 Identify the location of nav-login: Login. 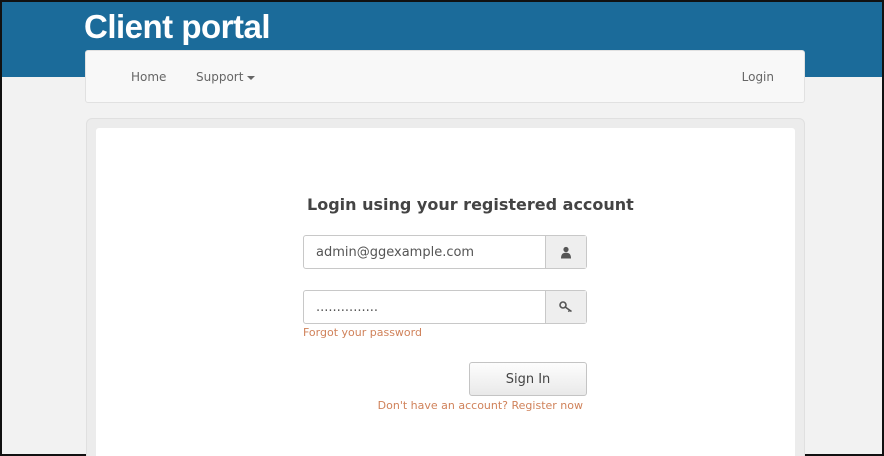
(758, 77).